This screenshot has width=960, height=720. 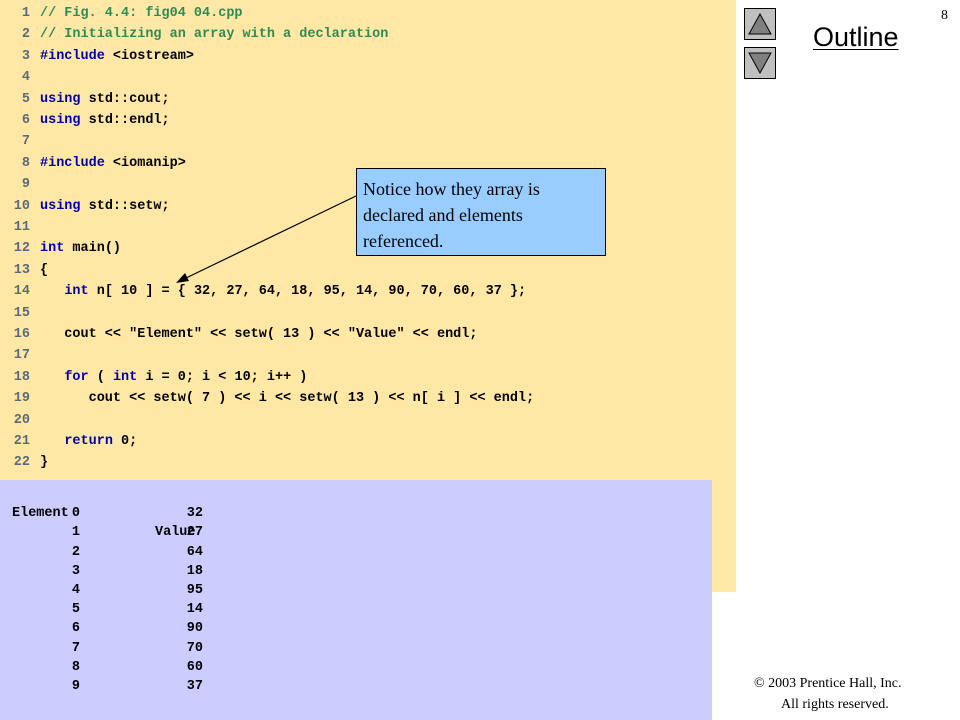 I want to click on output-row: 2 64, so click(x=356, y=552).